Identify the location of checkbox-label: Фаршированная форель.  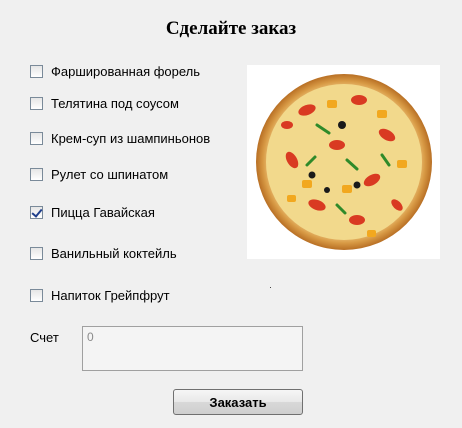
(126, 71).